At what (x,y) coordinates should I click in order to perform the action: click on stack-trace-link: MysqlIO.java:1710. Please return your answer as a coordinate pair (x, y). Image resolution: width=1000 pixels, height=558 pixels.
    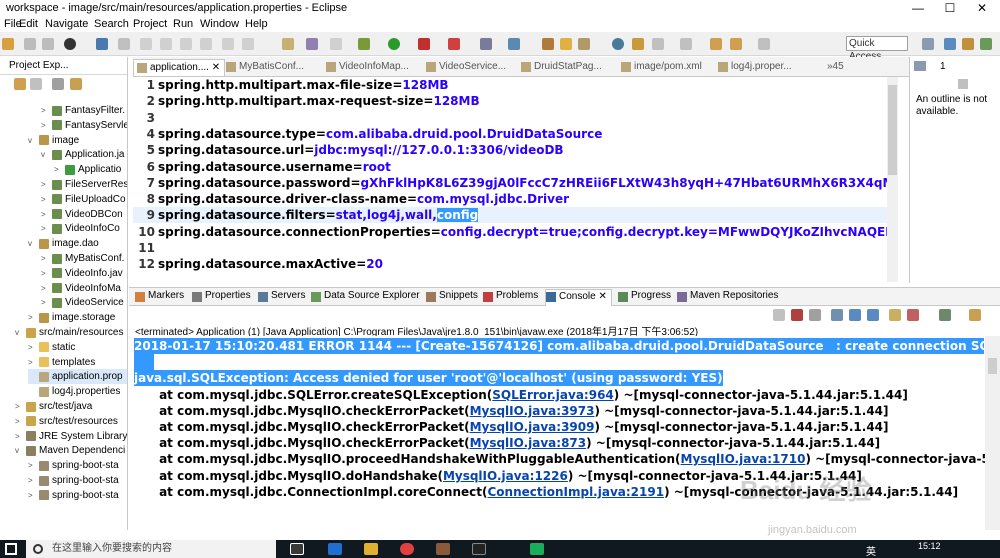
    Looking at the image, I should click on (743, 459).